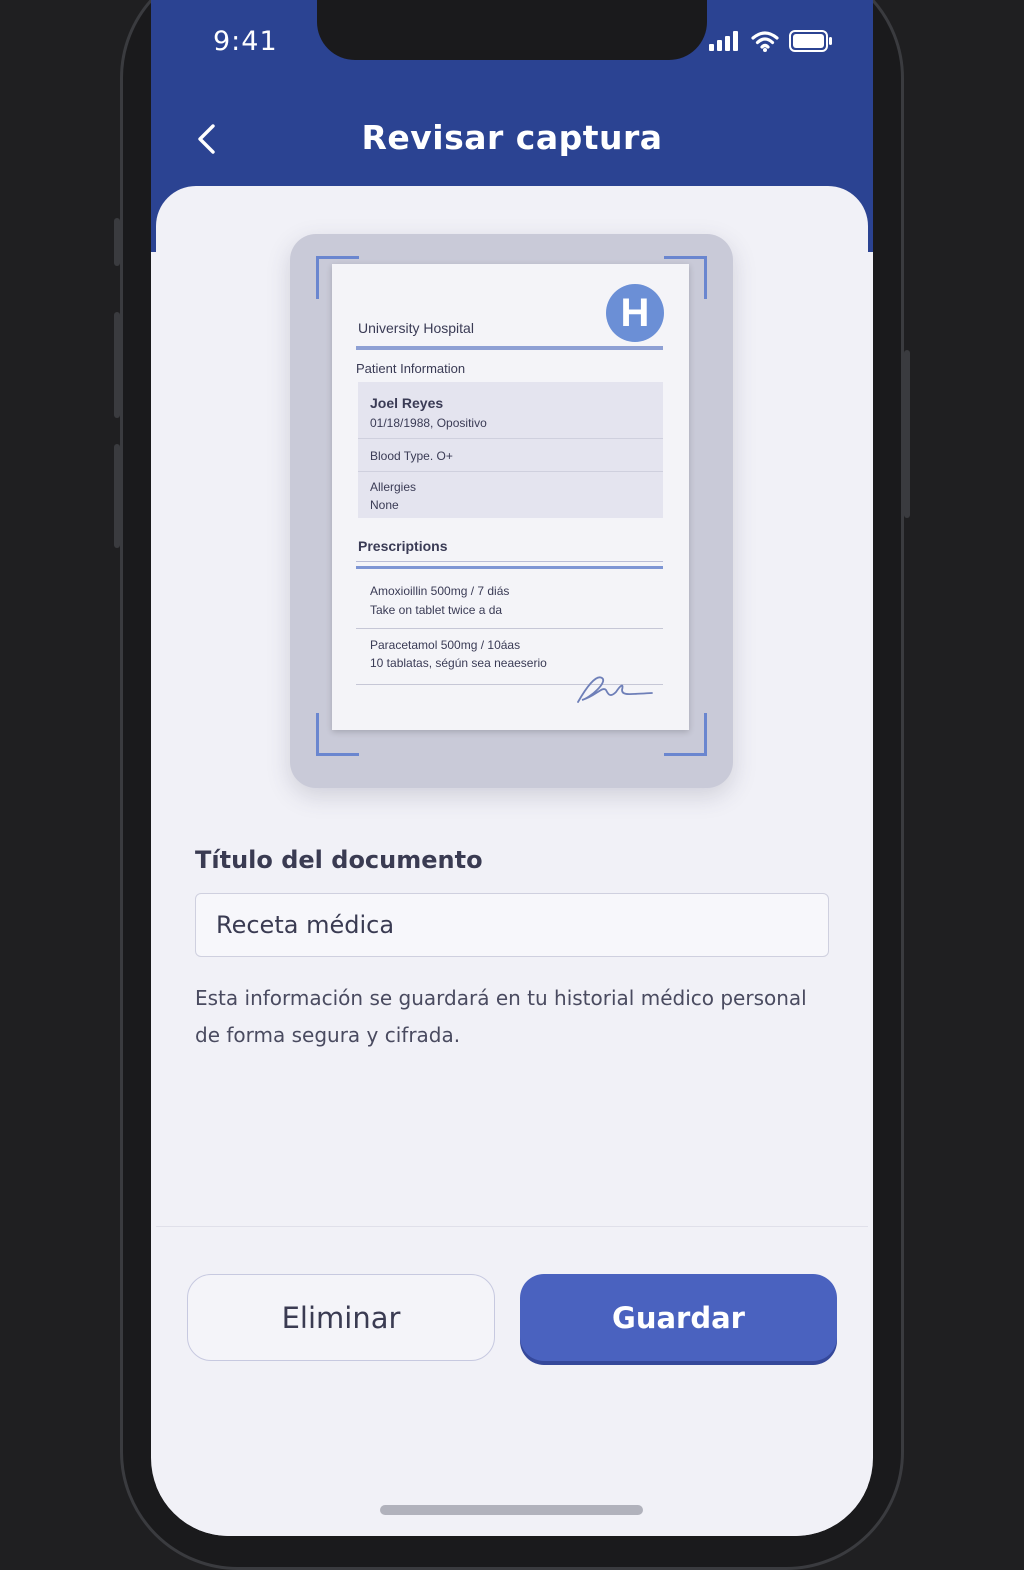 This screenshot has height=1570, width=1024. I want to click on doc-hospital-name: University Hospital, so click(416, 328).